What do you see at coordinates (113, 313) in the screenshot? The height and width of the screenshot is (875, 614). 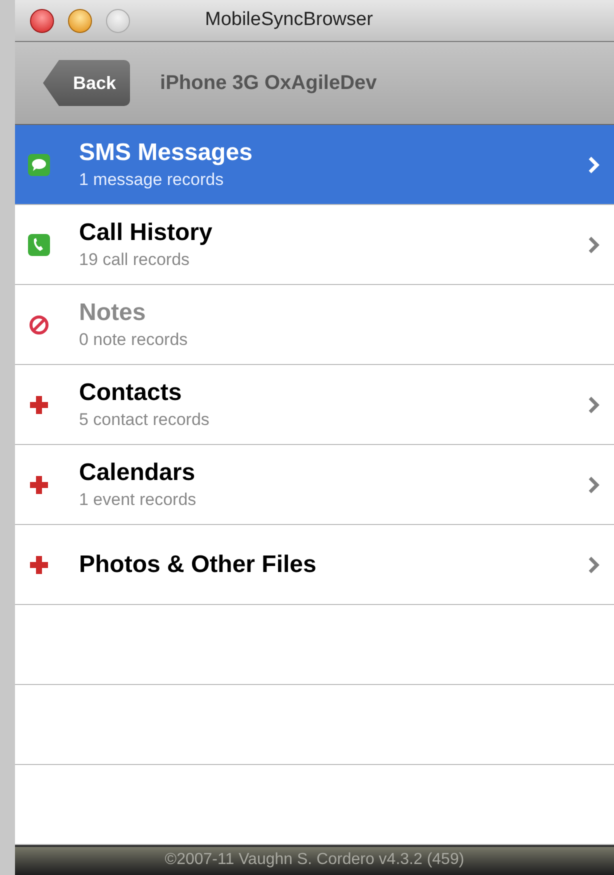 I see `item-title: Notes` at bounding box center [113, 313].